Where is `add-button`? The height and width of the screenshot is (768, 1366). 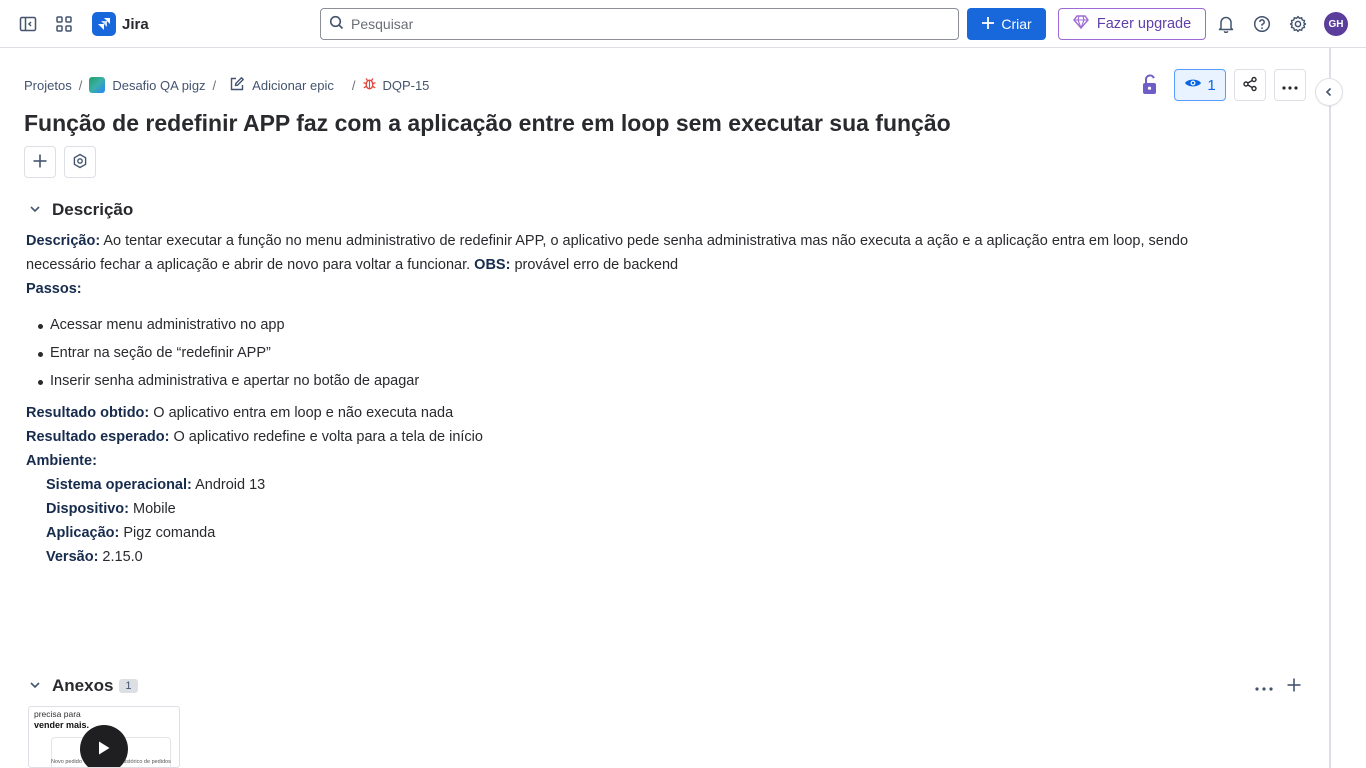
add-button is located at coordinates (40, 162).